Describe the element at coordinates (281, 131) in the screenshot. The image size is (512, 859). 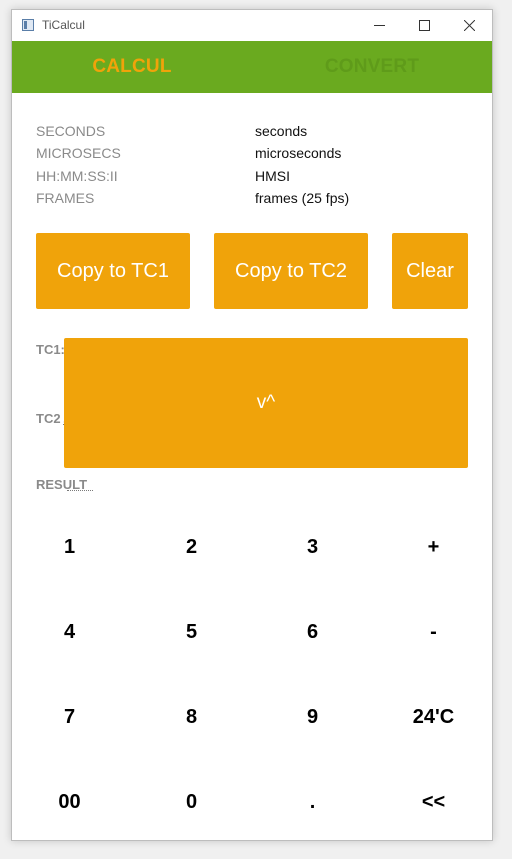
I see `info-value: seconds` at that location.